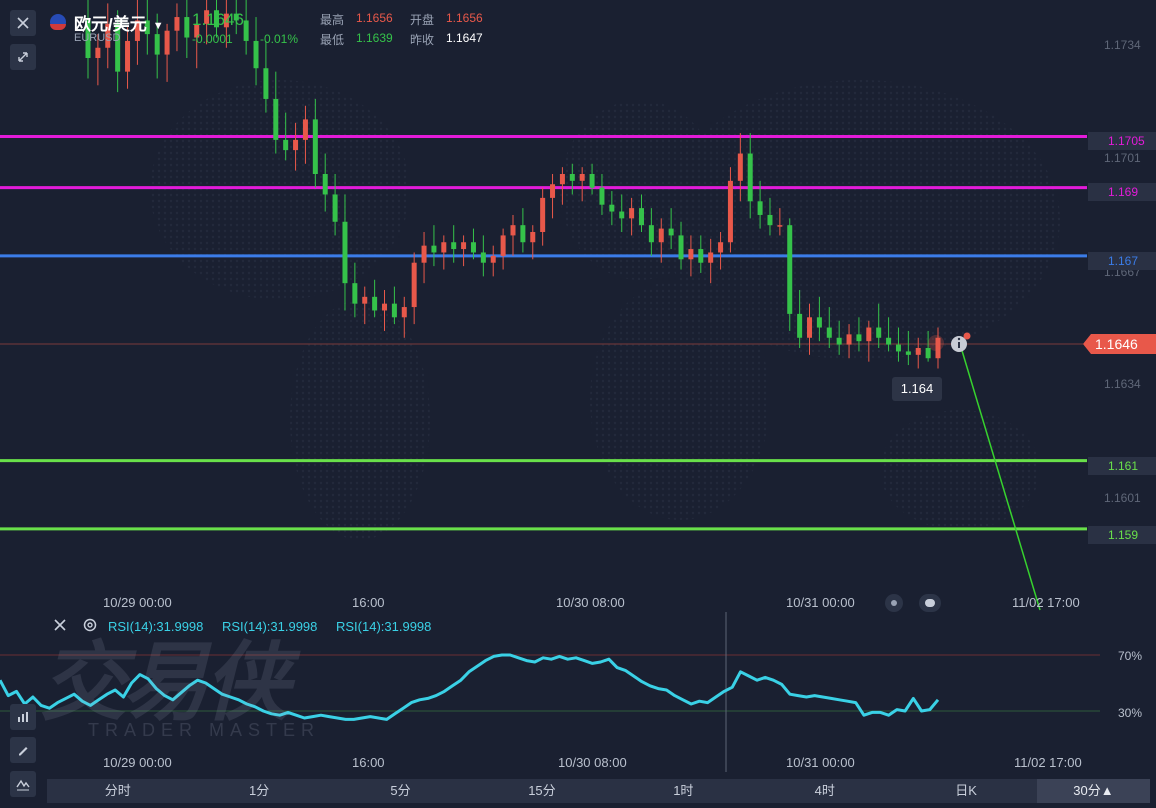 The height and width of the screenshot is (808, 1156). Describe the element at coordinates (1122, 45) in the screenshot. I see `y-tick: 1.1734` at that location.